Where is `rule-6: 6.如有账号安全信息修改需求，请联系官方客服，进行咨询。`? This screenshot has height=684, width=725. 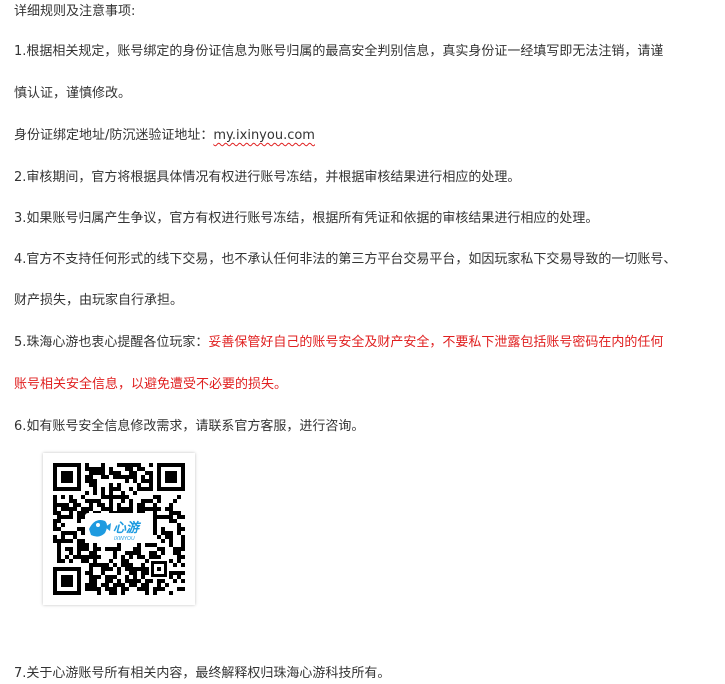
rule-6: 6.如有账号安全信息修改需求，请联系官方客服，进行咨询。 is located at coordinates (189, 426).